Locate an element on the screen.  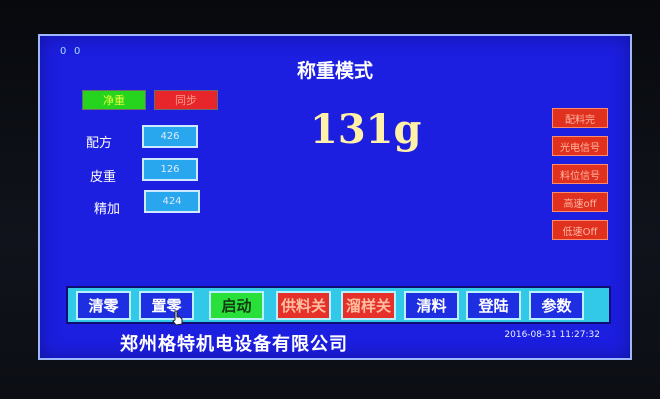
high-speed-label: 高速off is located at coordinates (580, 204).